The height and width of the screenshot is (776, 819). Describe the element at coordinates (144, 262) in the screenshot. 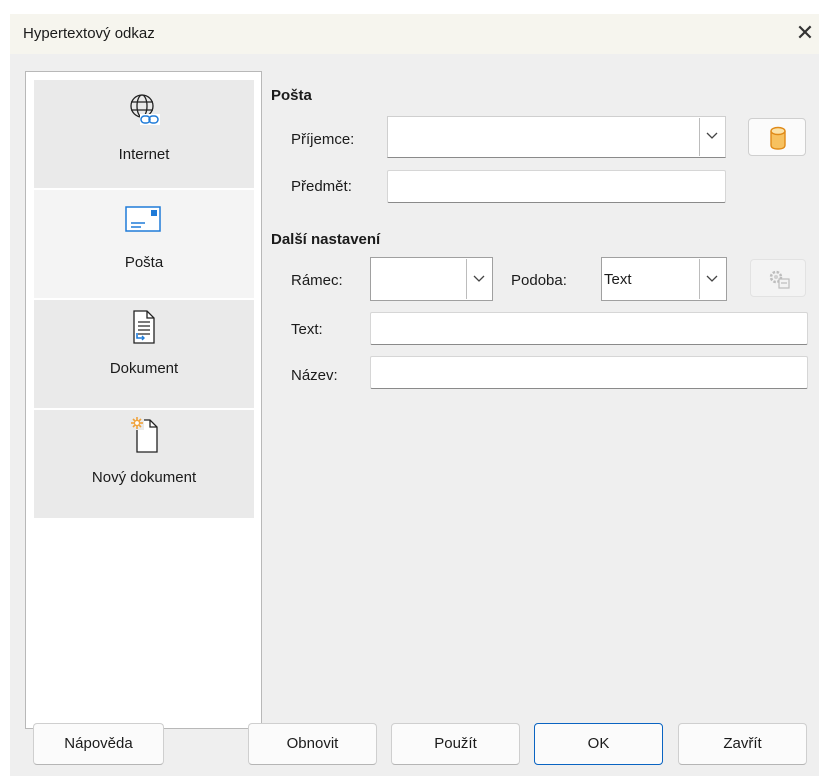

I see `sidebar-item-label: Pošta` at that location.